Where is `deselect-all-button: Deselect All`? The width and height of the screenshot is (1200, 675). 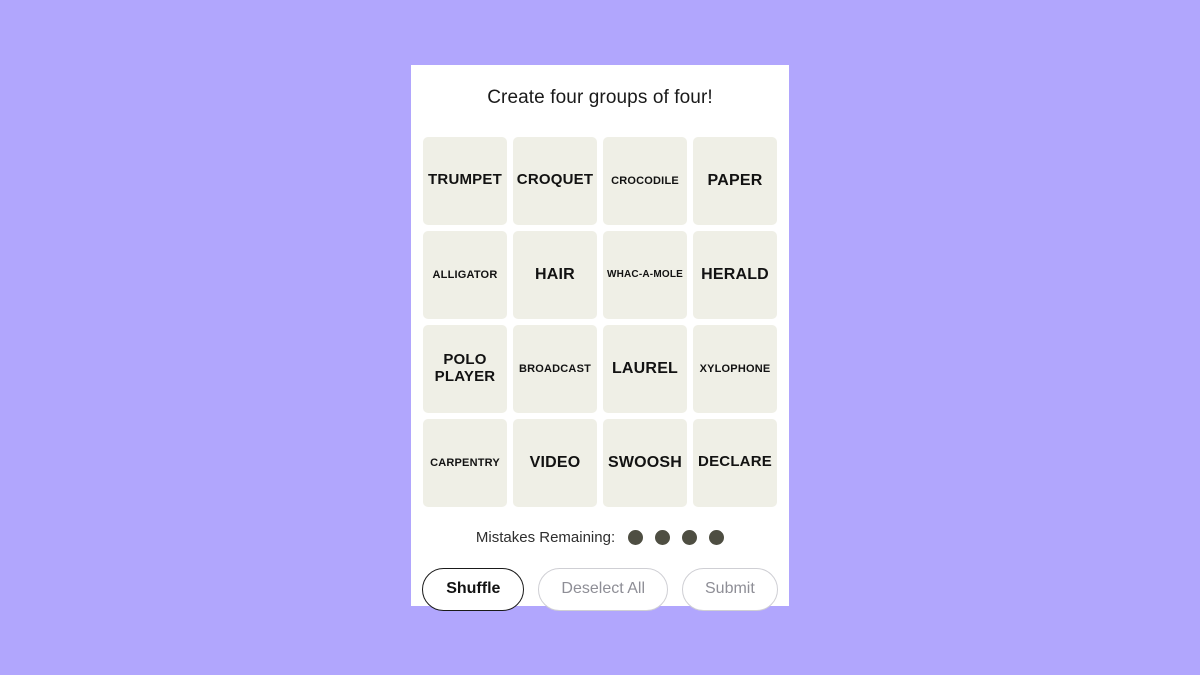 deselect-all-button: Deselect All is located at coordinates (603, 589).